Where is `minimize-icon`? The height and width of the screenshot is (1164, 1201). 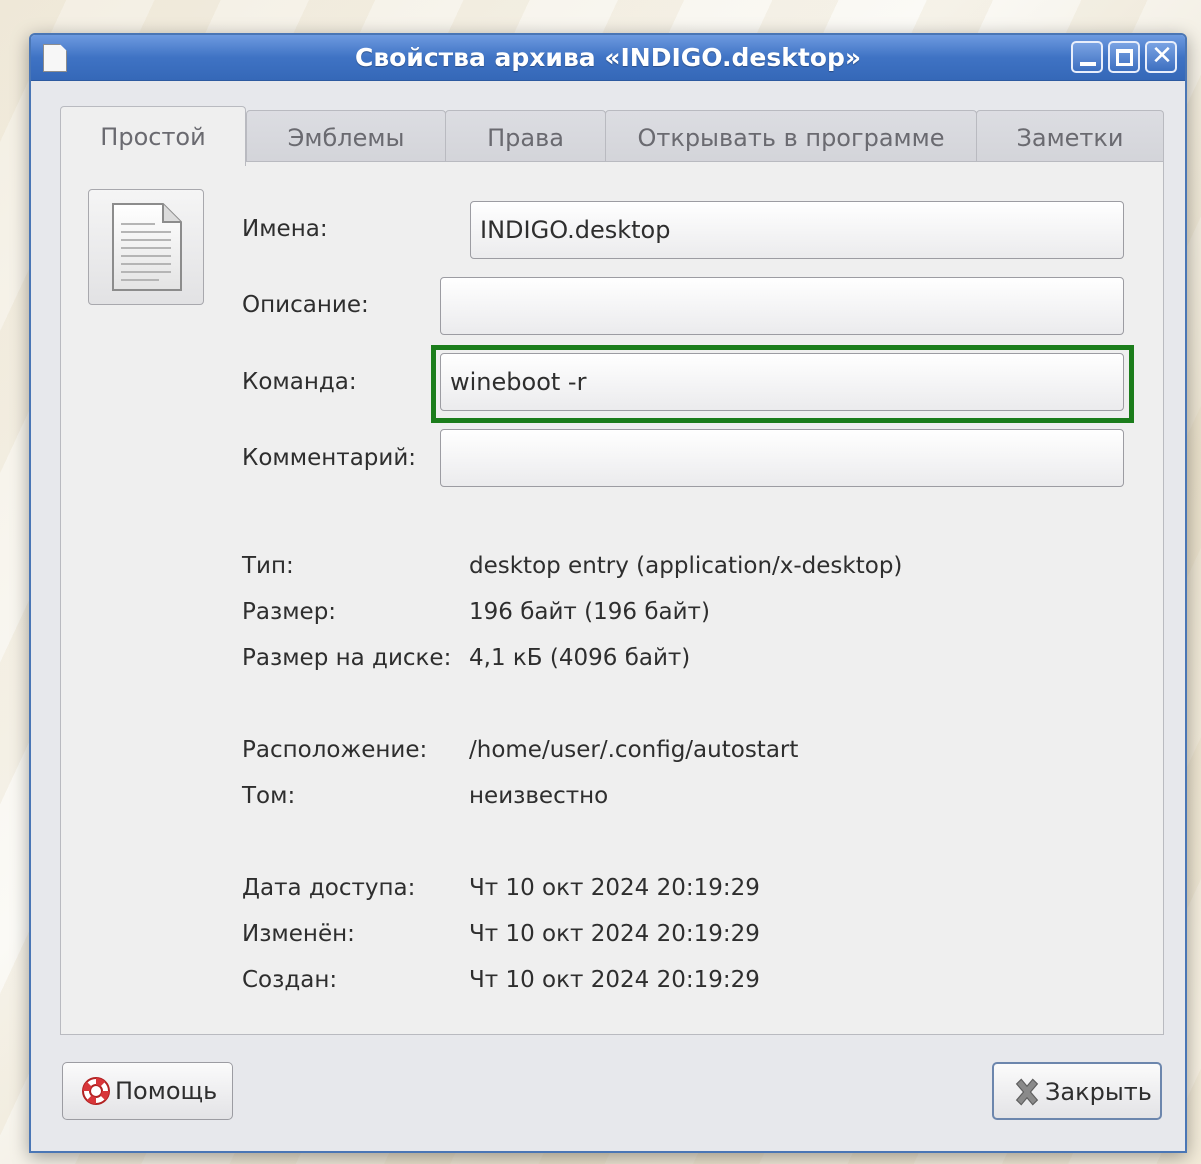
minimize-icon is located at coordinates (1088, 64).